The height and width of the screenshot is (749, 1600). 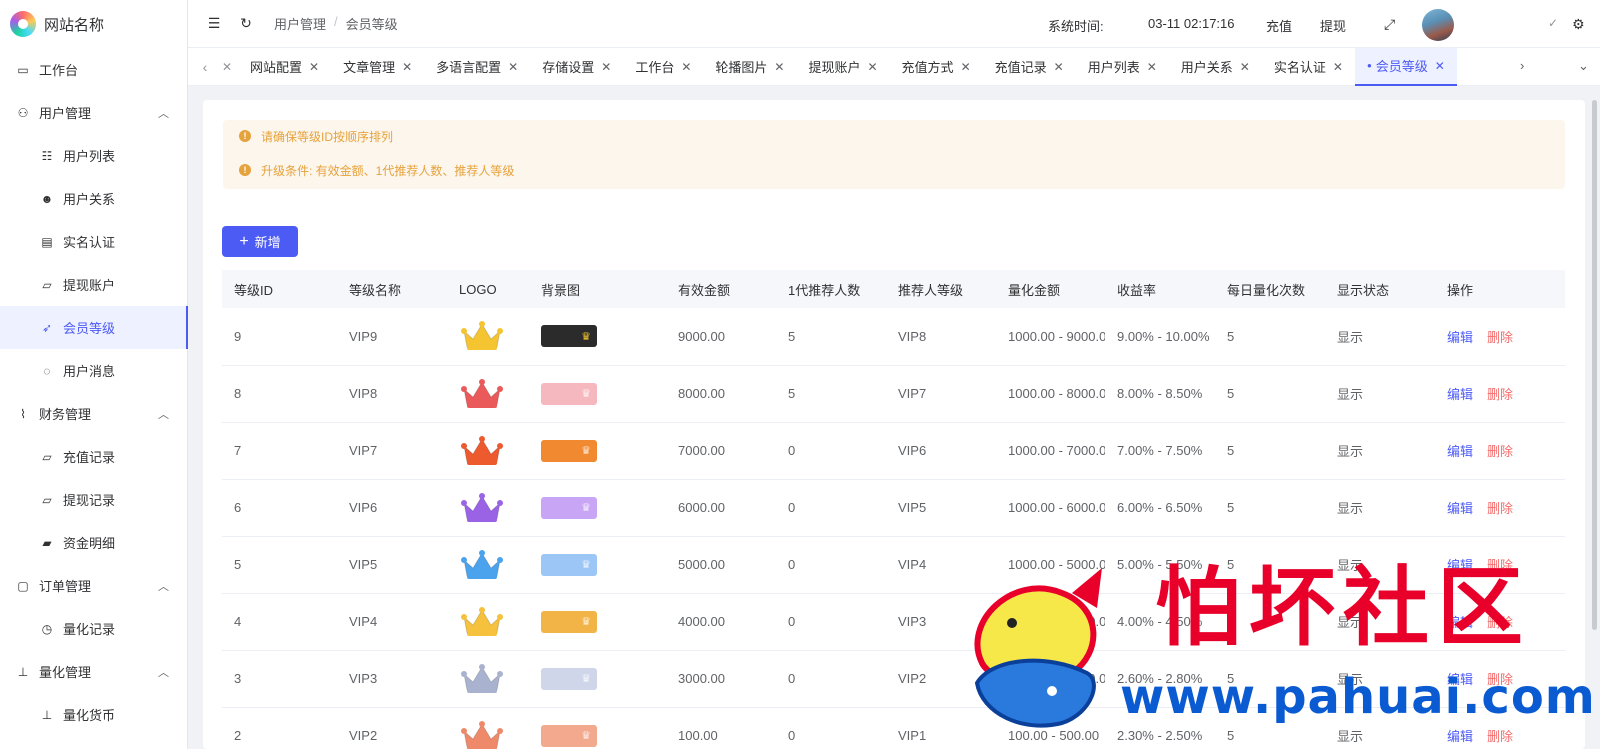 I want to click on tab-label: 用户列表, so click(x=1113, y=67).